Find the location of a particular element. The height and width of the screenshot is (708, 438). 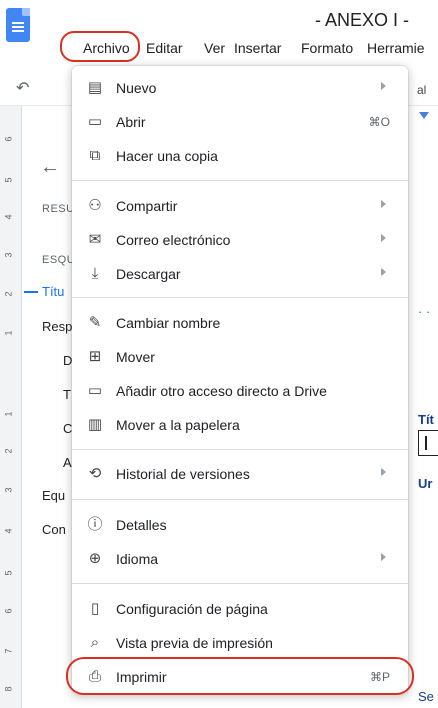

menu-item-label: Correo electrónico is located at coordinates (173, 240).